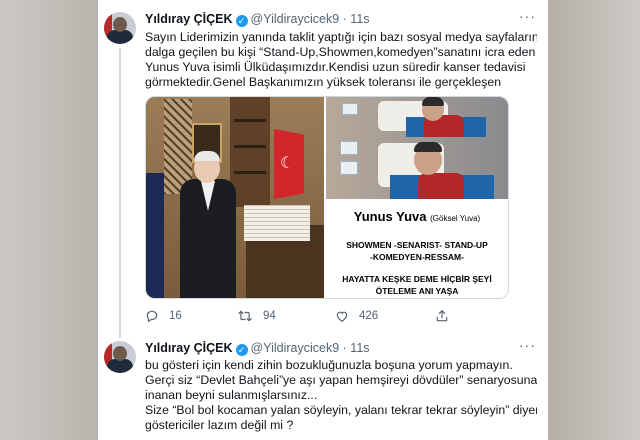 The width and height of the screenshot is (640, 440). I want to click on retweet-count: 94, so click(269, 316).